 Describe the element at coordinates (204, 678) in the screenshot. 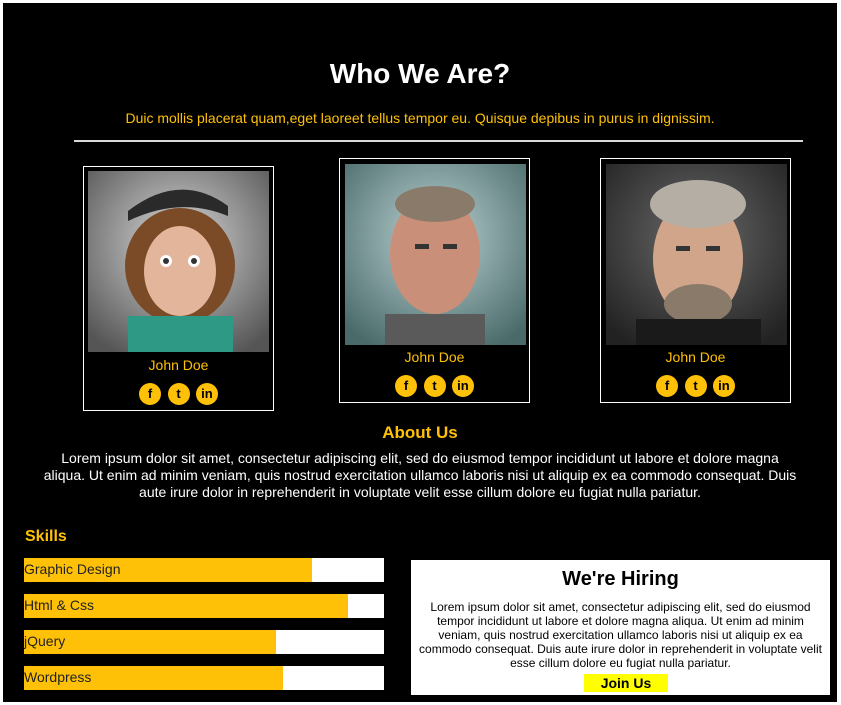

I see `skill-bar: Wordpress` at that location.